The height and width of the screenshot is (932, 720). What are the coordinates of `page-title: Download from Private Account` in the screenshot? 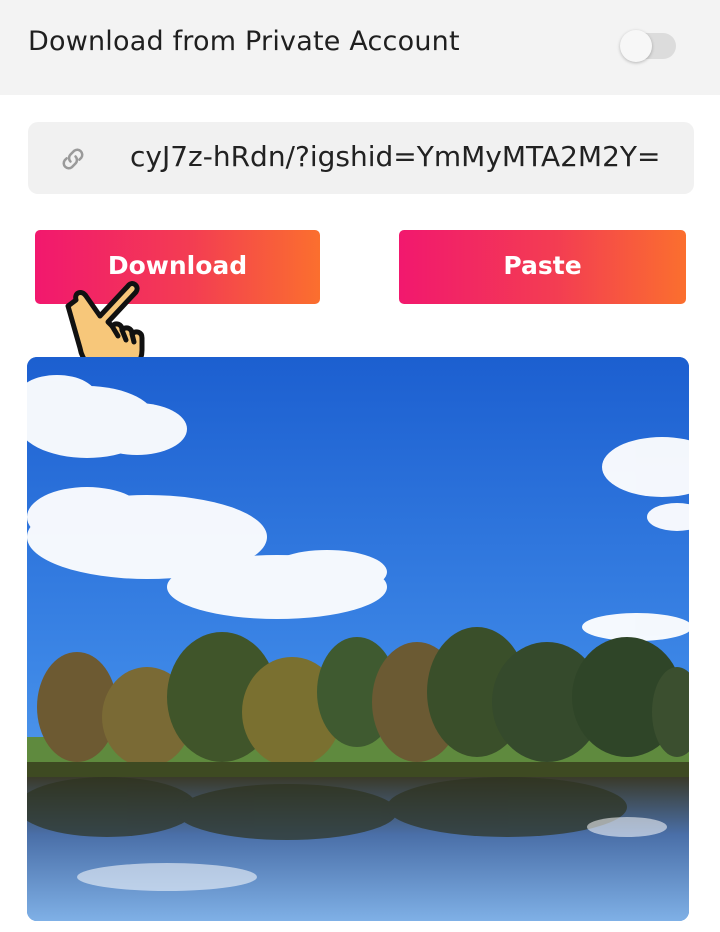 It's located at (244, 41).